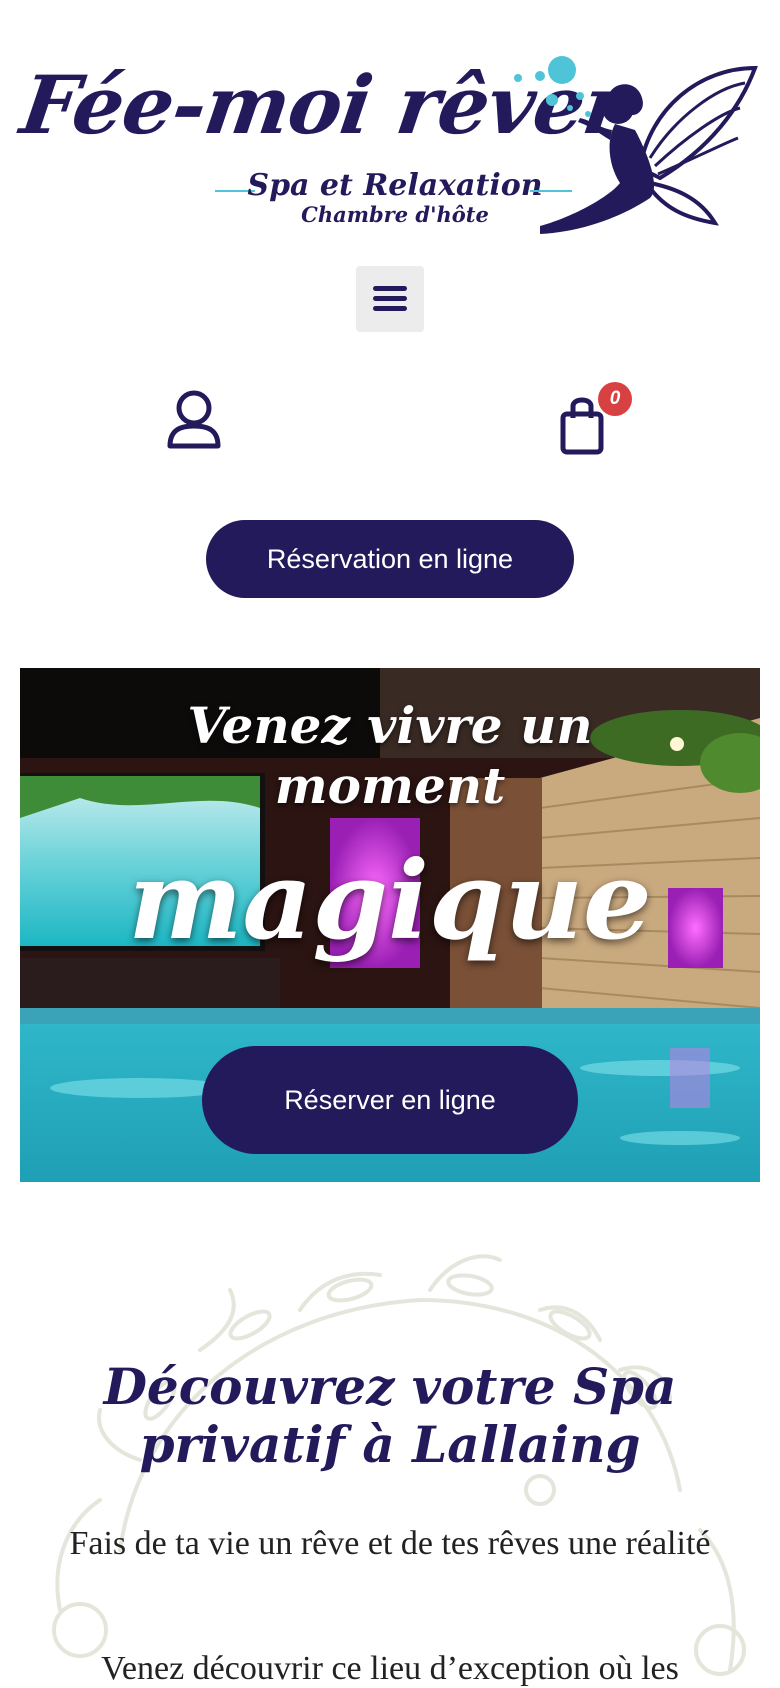 The width and height of the screenshot is (780, 1688). Describe the element at coordinates (390, 1100) in the screenshot. I see `book-online-button: Réserver en ligne` at that location.